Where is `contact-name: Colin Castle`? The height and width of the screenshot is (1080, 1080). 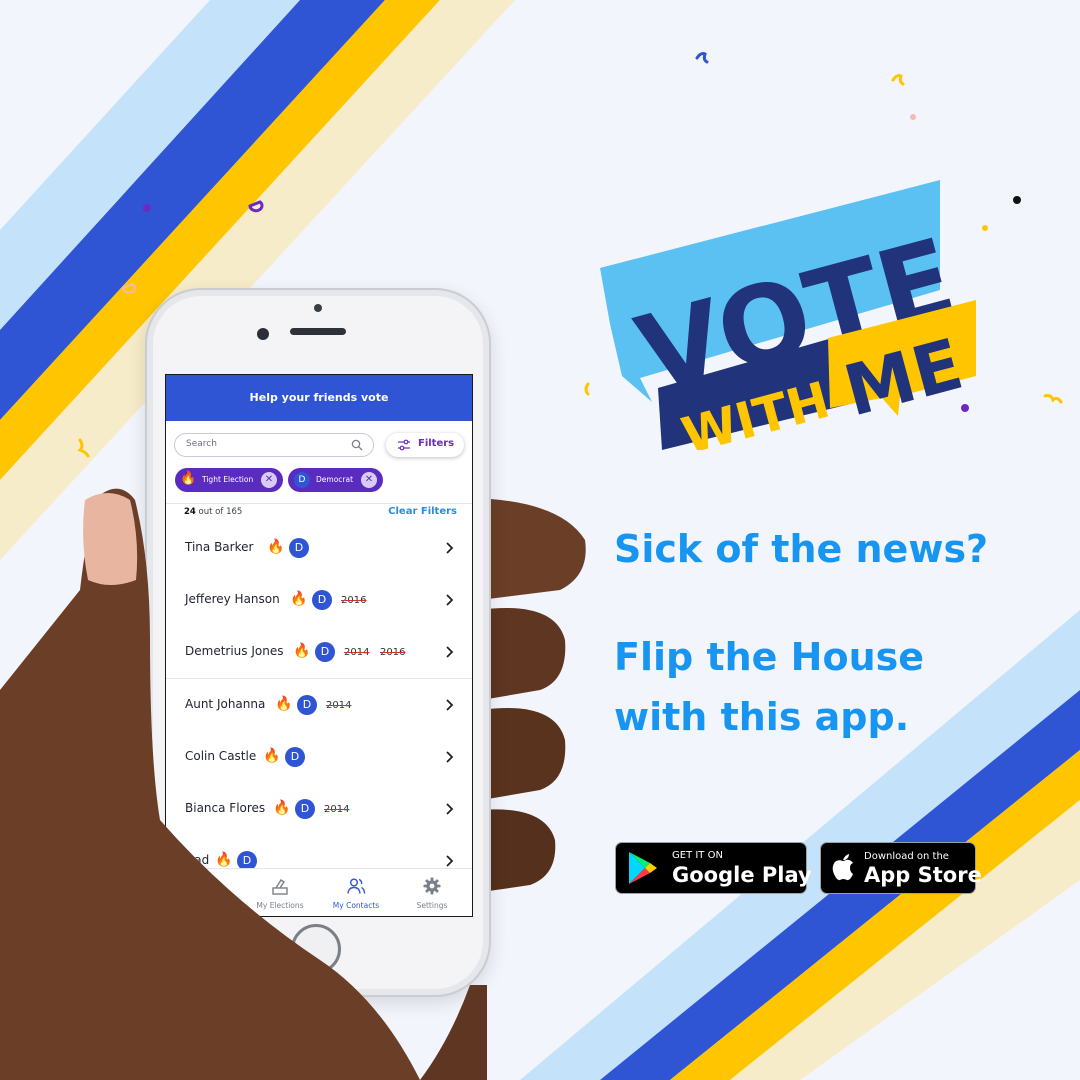
contact-name: Colin Castle is located at coordinates (221, 756).